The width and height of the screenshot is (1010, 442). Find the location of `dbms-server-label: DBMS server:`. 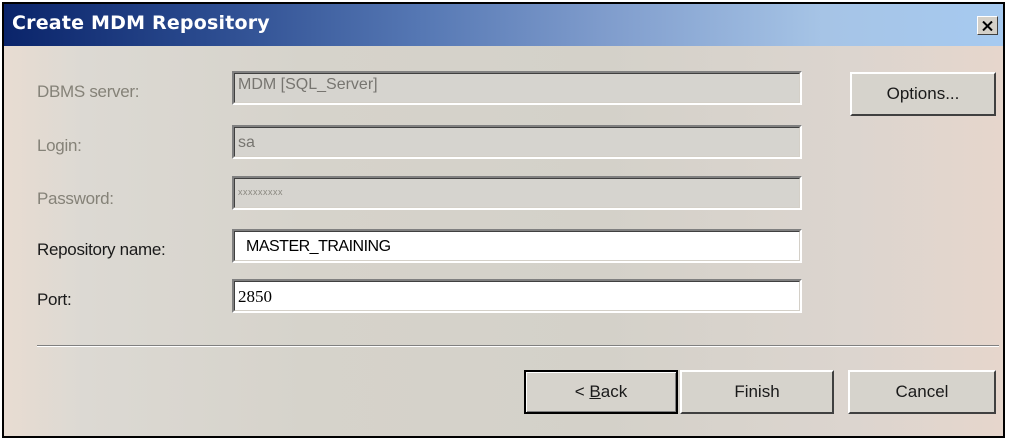

dbms-server-label: DBMS server: is located at coordinates (88, 91).